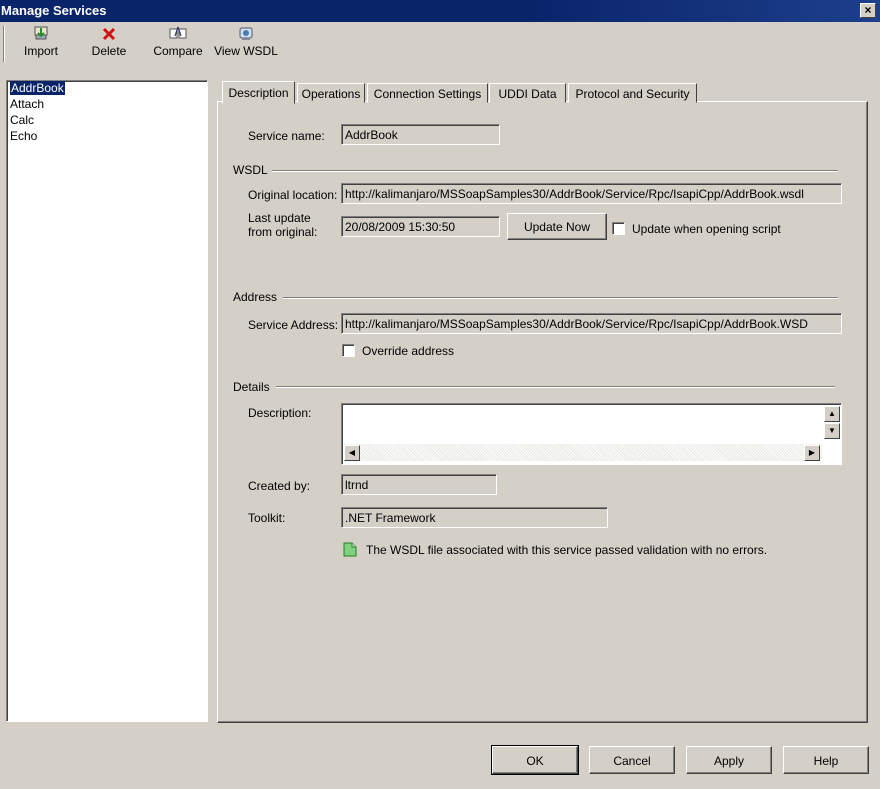  I want to click on service-item-echo: Echo, so click(107, 137).